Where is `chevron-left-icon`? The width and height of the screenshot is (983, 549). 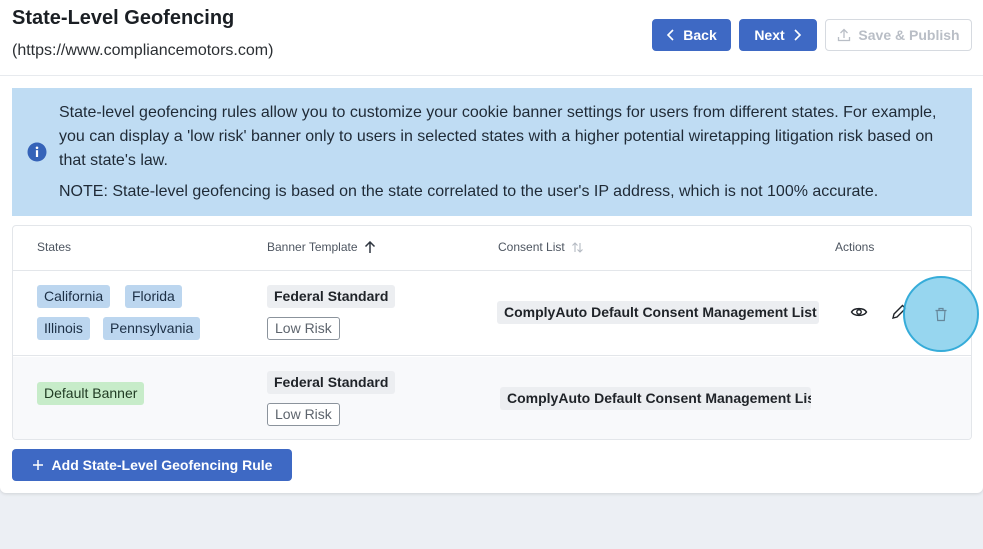 chevron-left-icon is located at coordinates (670, 35).